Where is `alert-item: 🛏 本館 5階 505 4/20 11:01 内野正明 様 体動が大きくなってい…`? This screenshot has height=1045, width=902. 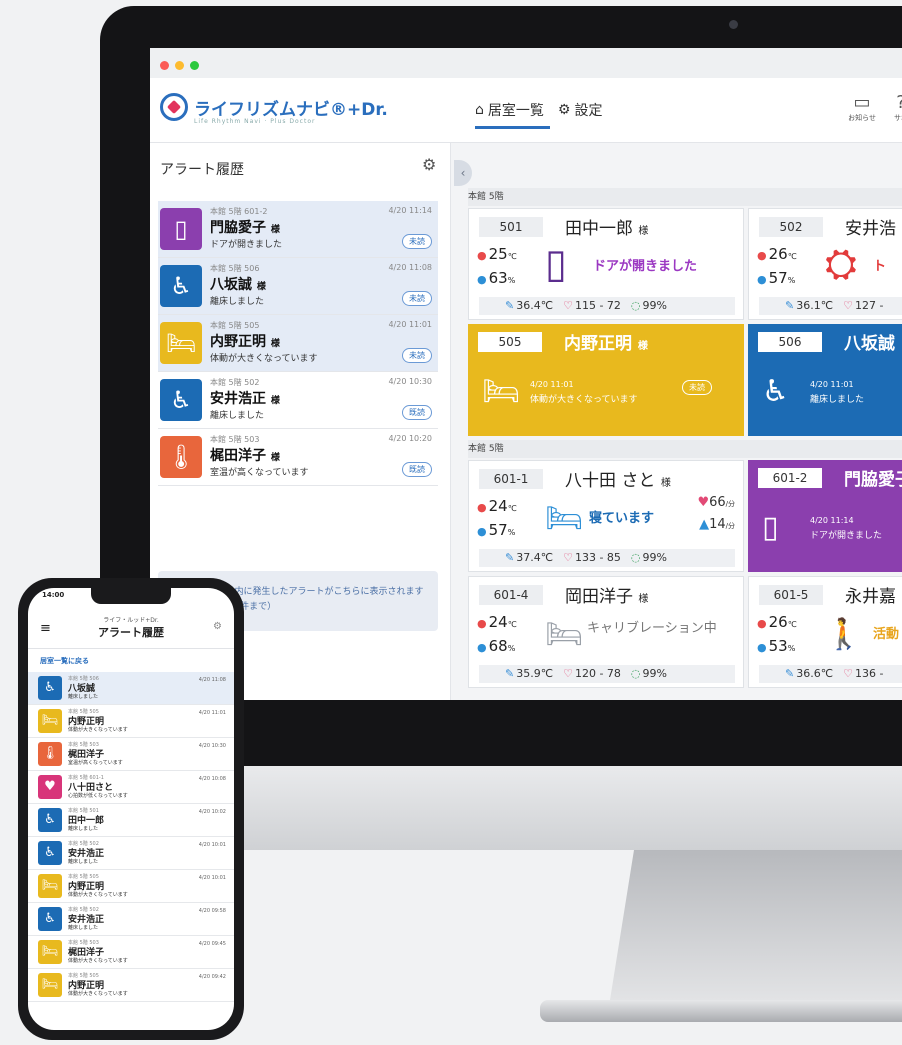 alert-item: 🛏 本館 5階 505 4/20 11:01 内野正明 様 体動が大きくなってい… is located at coordinates (298, 343).